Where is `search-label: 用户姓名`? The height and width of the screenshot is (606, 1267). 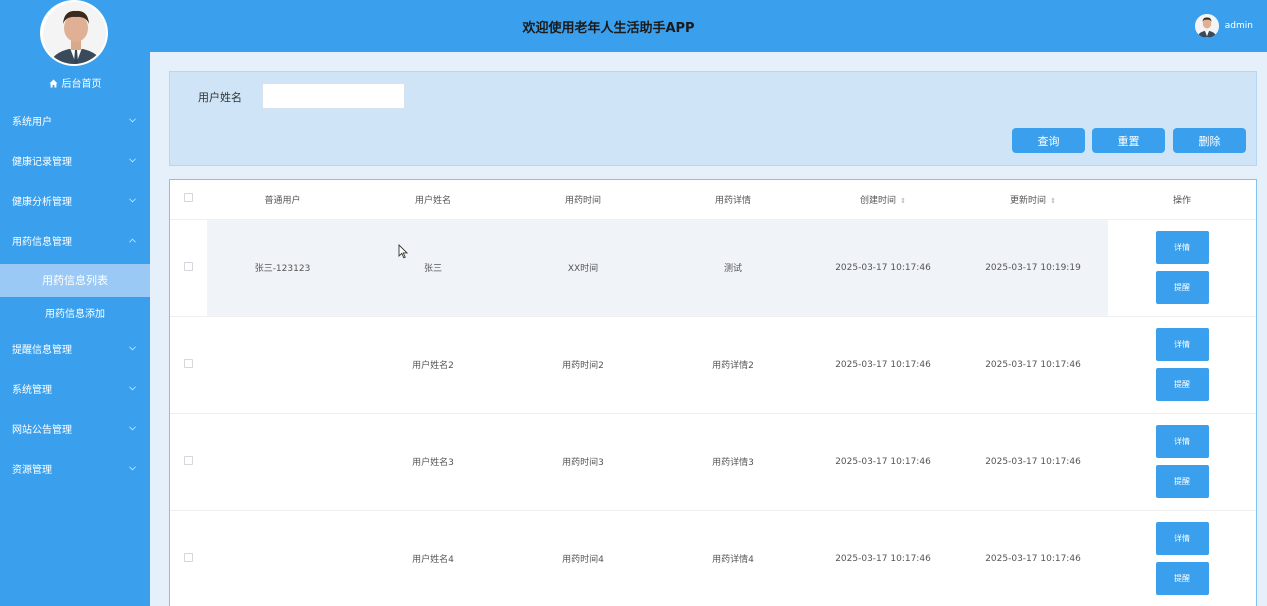
search-label: 用户姓名 is located at coordinates (220, 97).